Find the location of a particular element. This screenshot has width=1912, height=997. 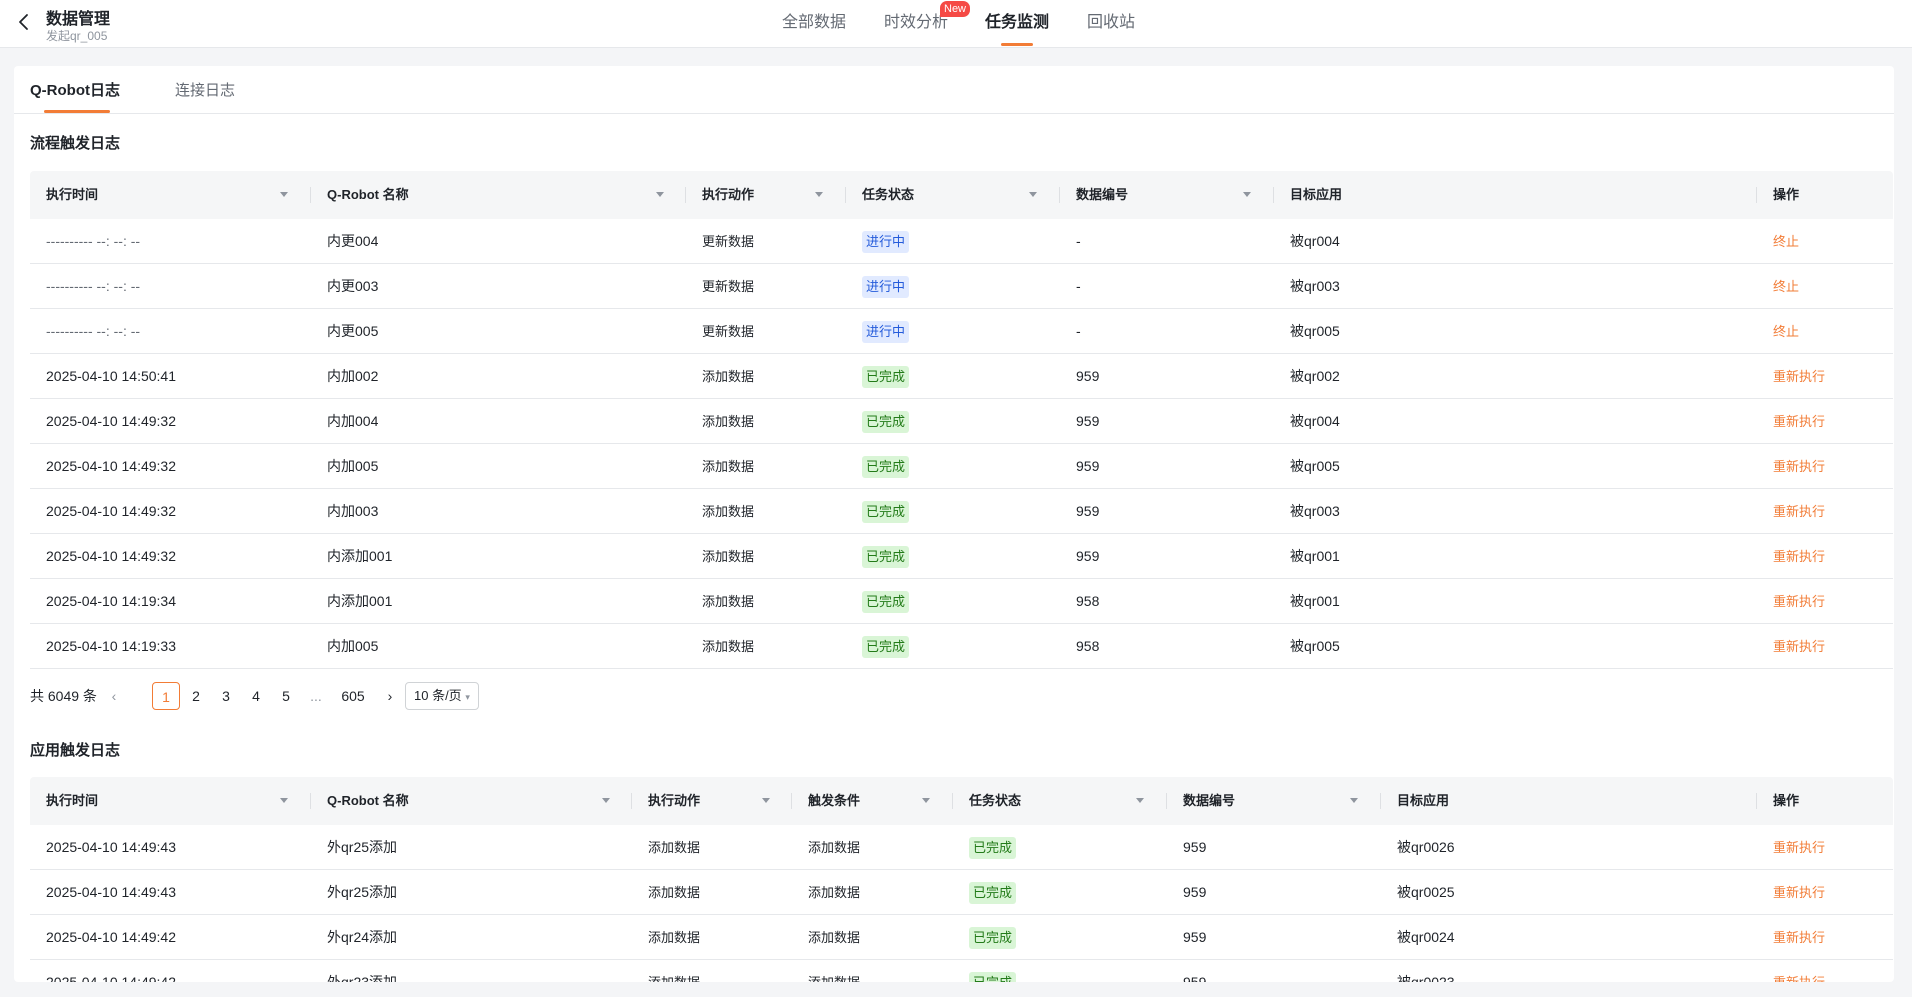

tab-all-data: 全部数据 is located at coordinates (814, 24).